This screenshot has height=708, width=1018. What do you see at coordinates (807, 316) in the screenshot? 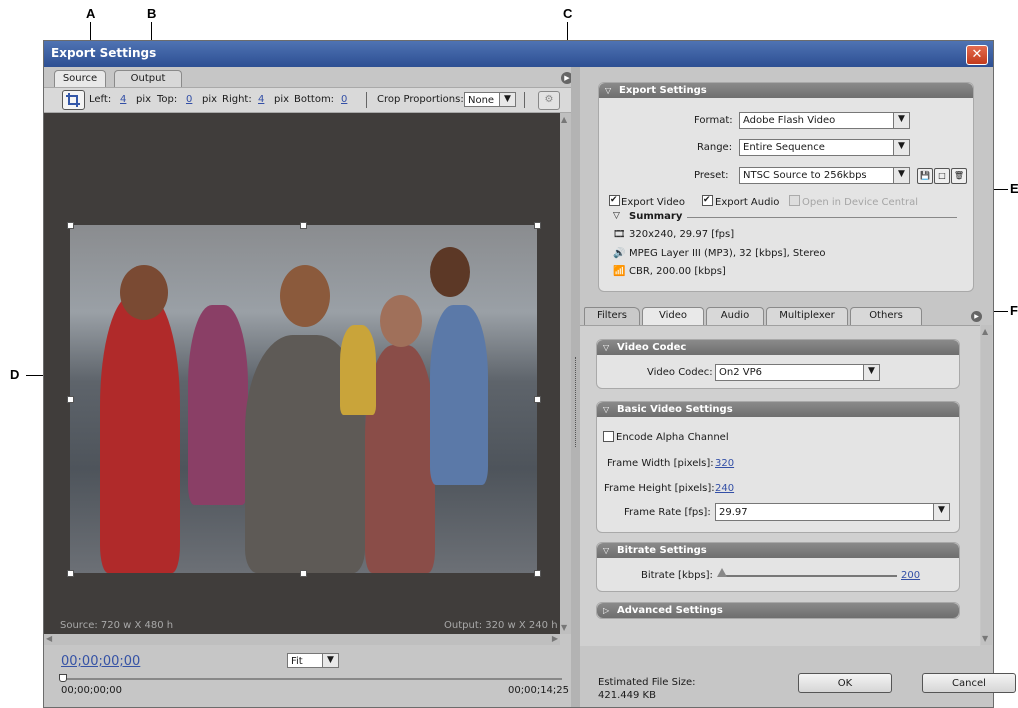
I see `tab-multiplexer: Multiplexer` at bounding box center [807, 316].